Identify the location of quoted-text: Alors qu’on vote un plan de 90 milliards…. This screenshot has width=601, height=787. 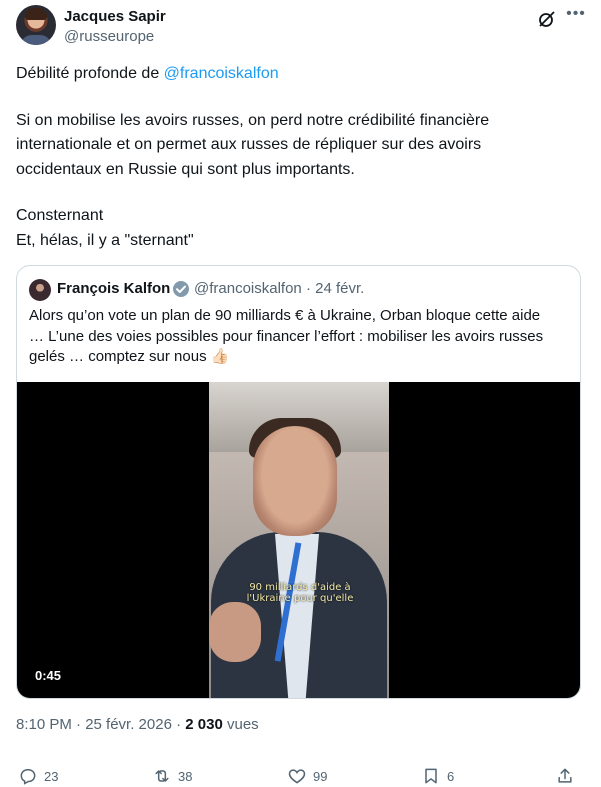
(286, 336).